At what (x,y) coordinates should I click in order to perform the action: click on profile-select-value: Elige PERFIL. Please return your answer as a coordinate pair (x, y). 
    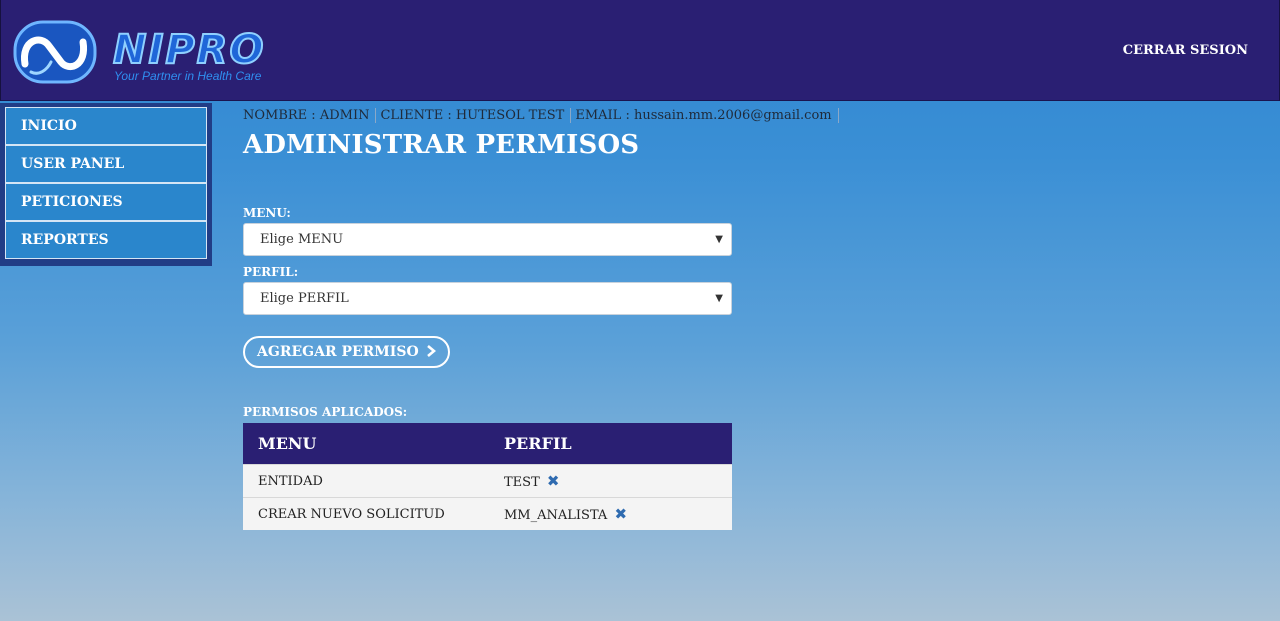
    Looking at the image, I should click on (304, 298).